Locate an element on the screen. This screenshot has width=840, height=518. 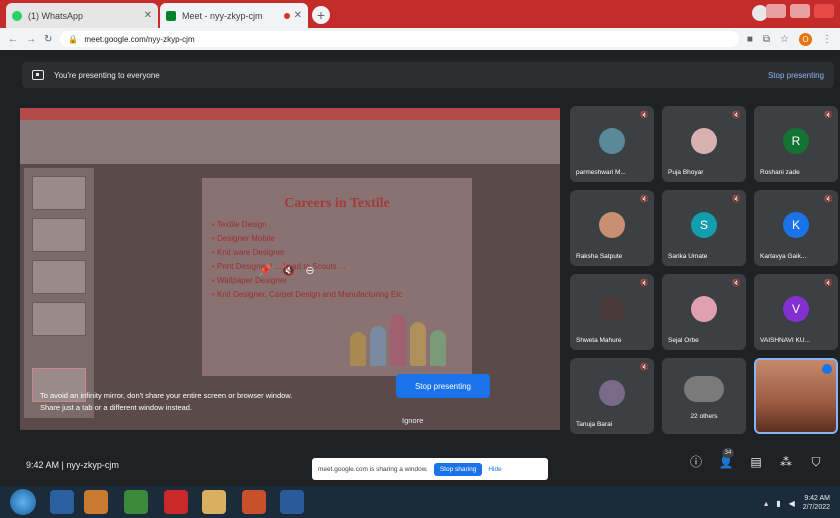
participant-name: Sejal Orbe is located at coordinates (683, 340).